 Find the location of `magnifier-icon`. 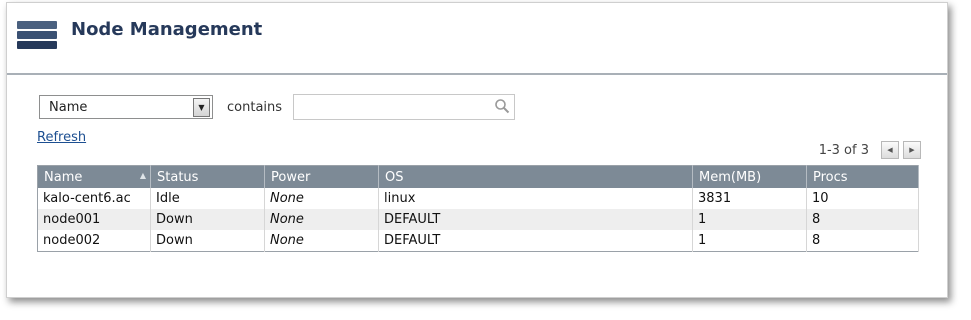

magnifier-icon is located at coordinates (502, 106).